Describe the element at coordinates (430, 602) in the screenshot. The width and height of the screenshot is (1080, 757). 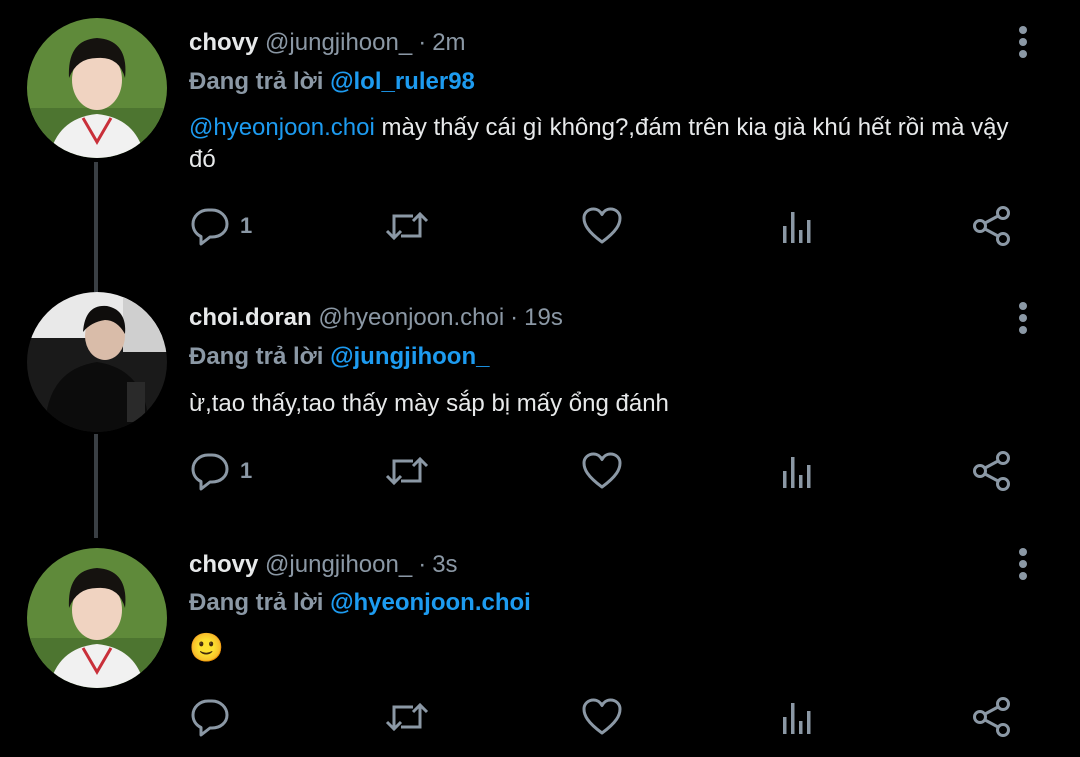
I see `replying-to-handle: @hyeonjoon.choi` at that location.